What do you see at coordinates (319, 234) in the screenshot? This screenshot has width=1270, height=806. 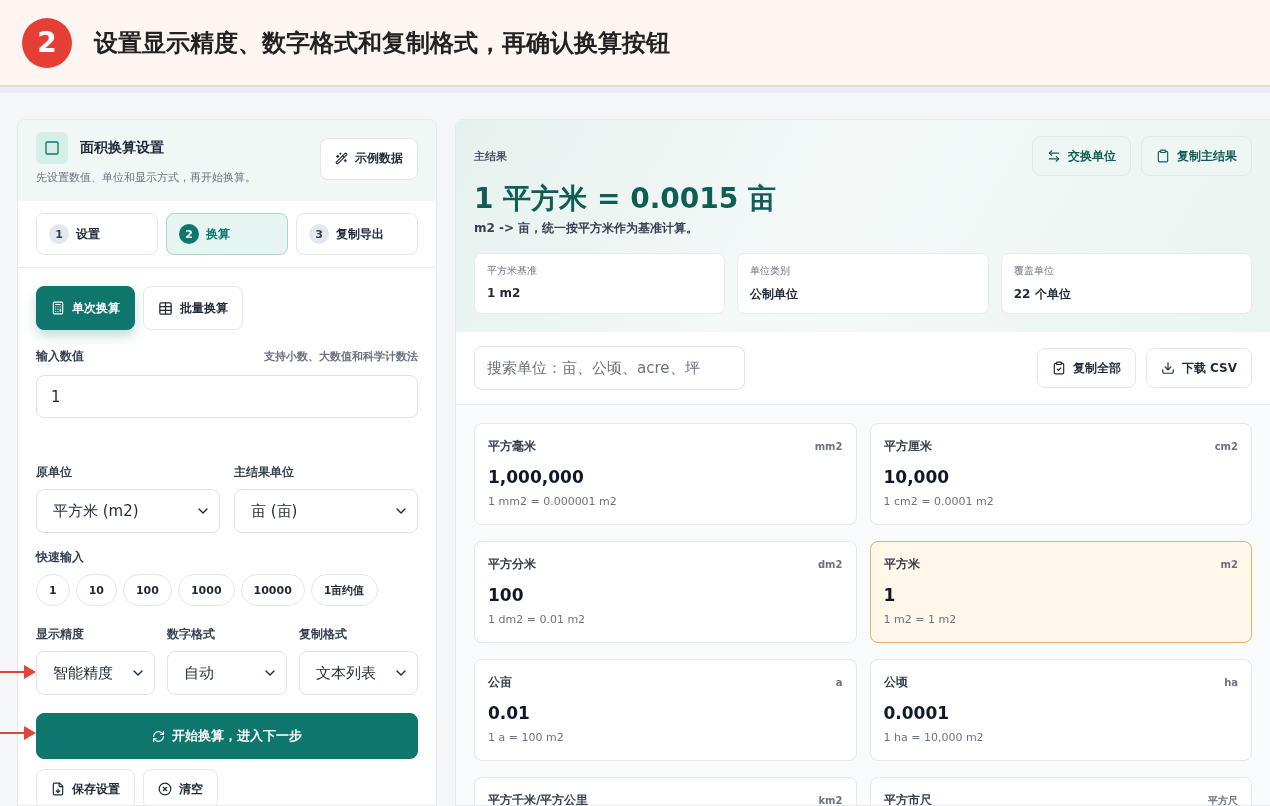 I see `step-number: 3` at bounding box center [319, 234].